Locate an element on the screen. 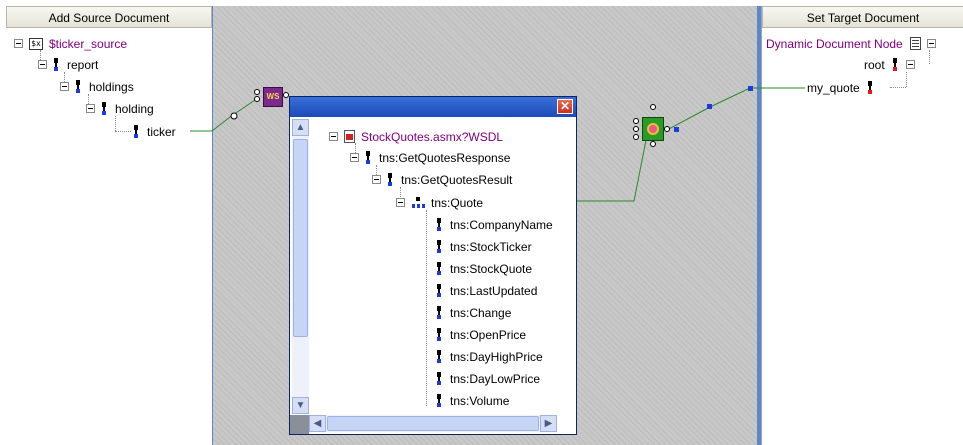 The height and width of the screenshot is (445, 963). function-output-port is located at coordinates (667, 129).